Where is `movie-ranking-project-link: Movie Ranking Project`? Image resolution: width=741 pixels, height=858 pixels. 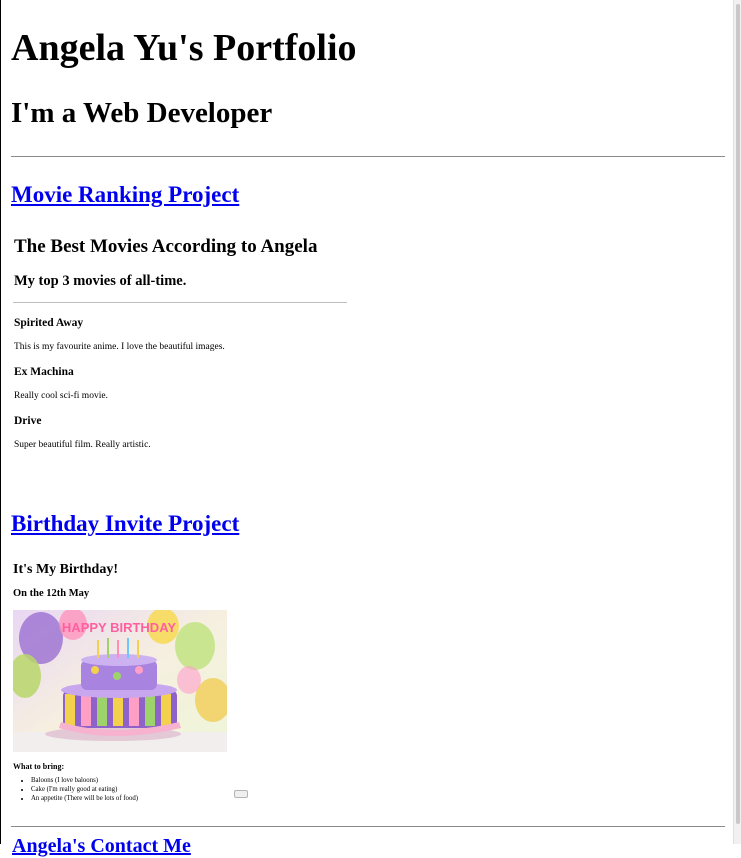 movie-ranking-project-link: Movie Ranking Project is located at coordinates (125, 195).